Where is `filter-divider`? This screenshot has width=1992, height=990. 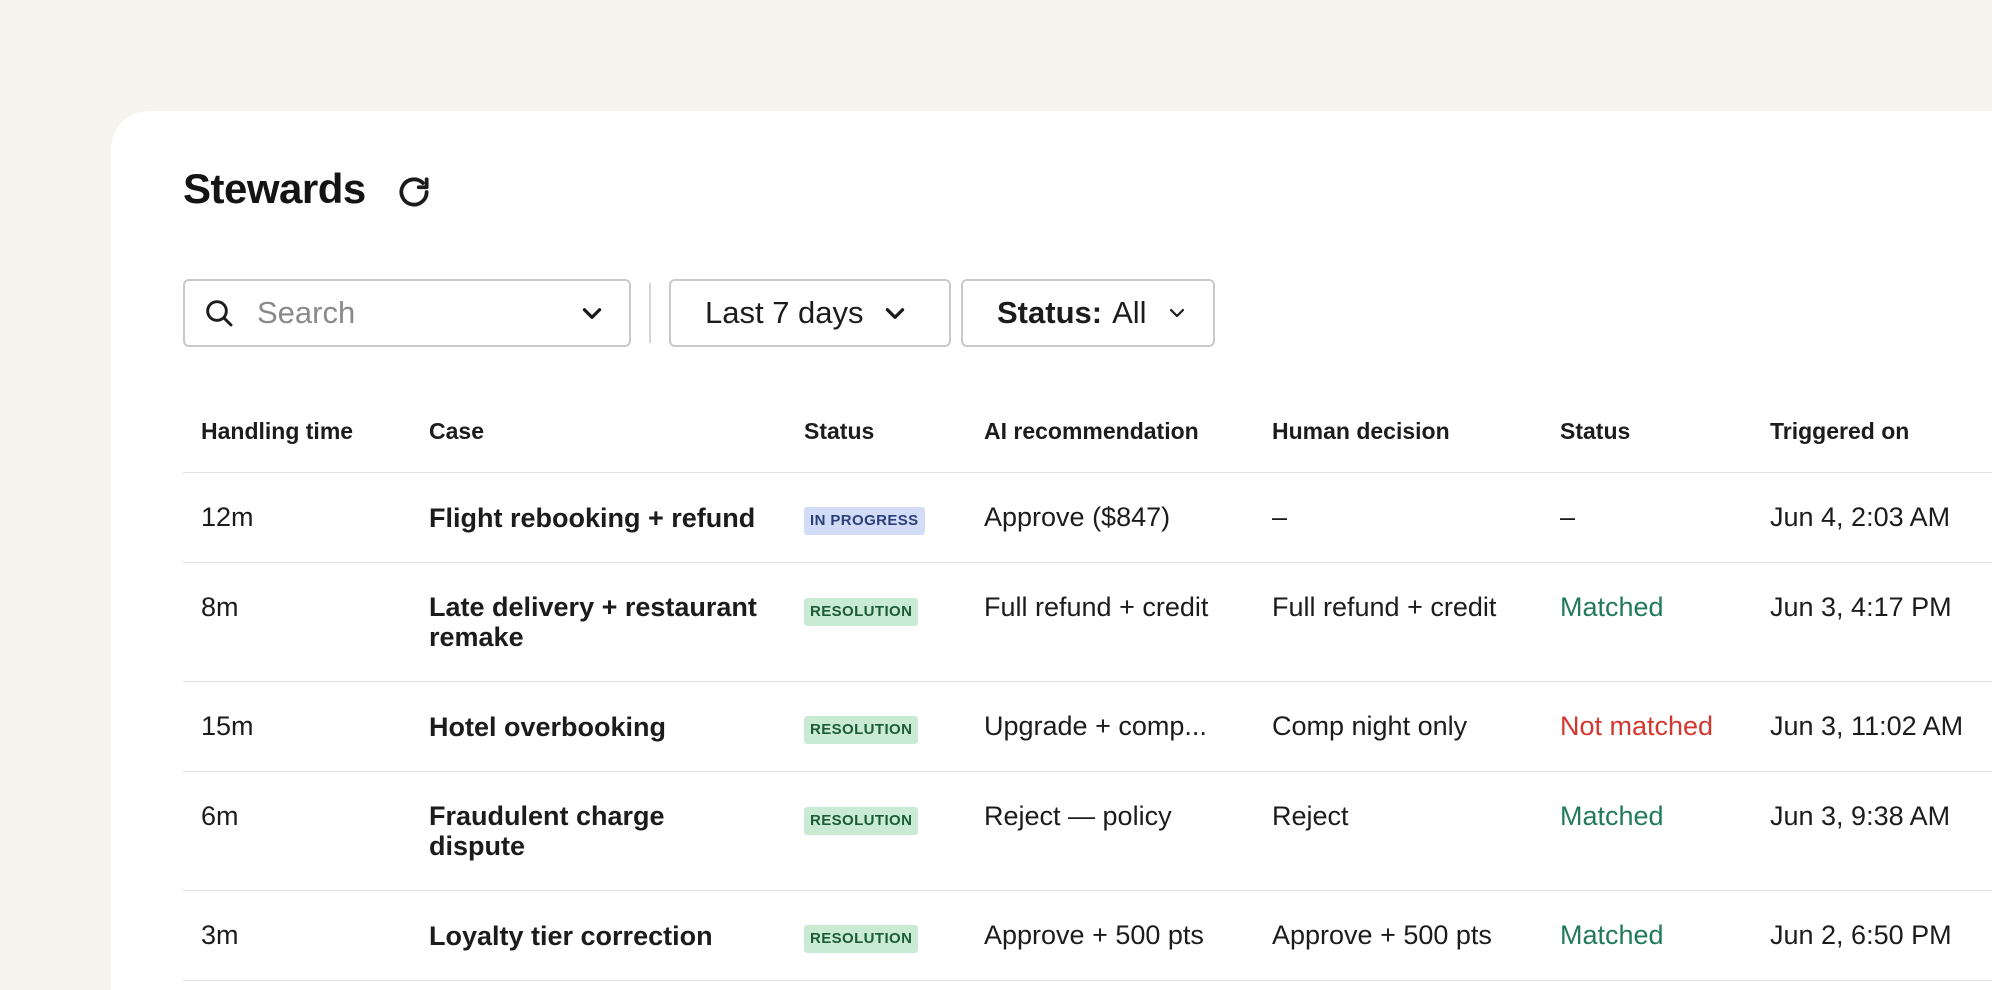 filter-divider is located at coordinates (650, 313).